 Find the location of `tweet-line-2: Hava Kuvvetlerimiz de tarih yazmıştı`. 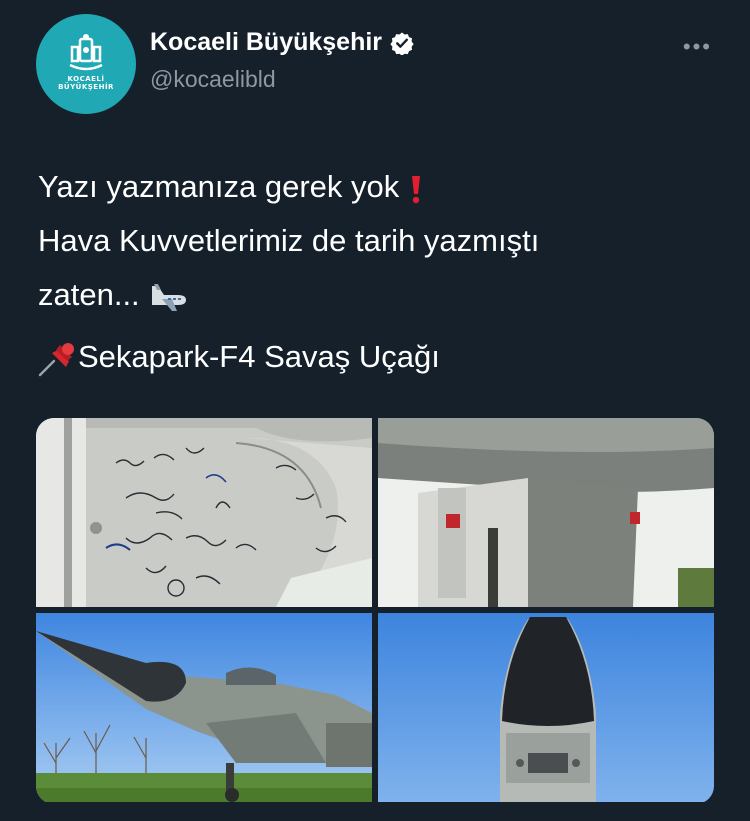

tweet-line-2: Hava Kuvvetlerimiz de tarih yazmıştı is located at coordinates (289, 240).